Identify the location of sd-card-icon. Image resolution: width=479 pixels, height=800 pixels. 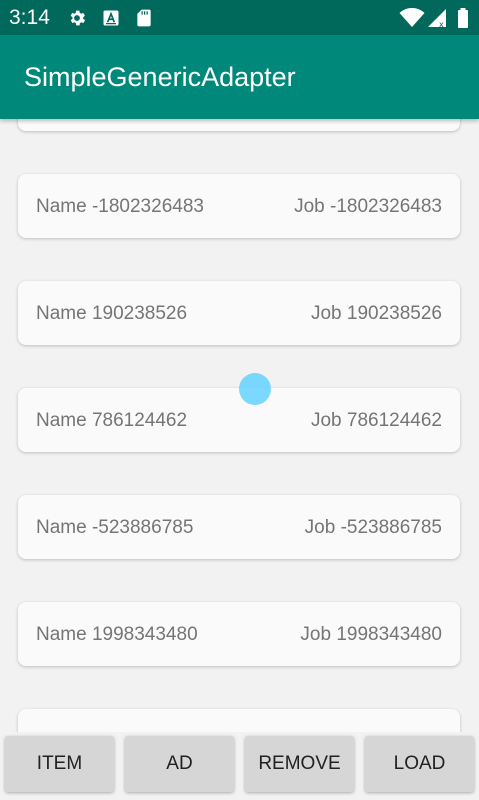
(144, 18).